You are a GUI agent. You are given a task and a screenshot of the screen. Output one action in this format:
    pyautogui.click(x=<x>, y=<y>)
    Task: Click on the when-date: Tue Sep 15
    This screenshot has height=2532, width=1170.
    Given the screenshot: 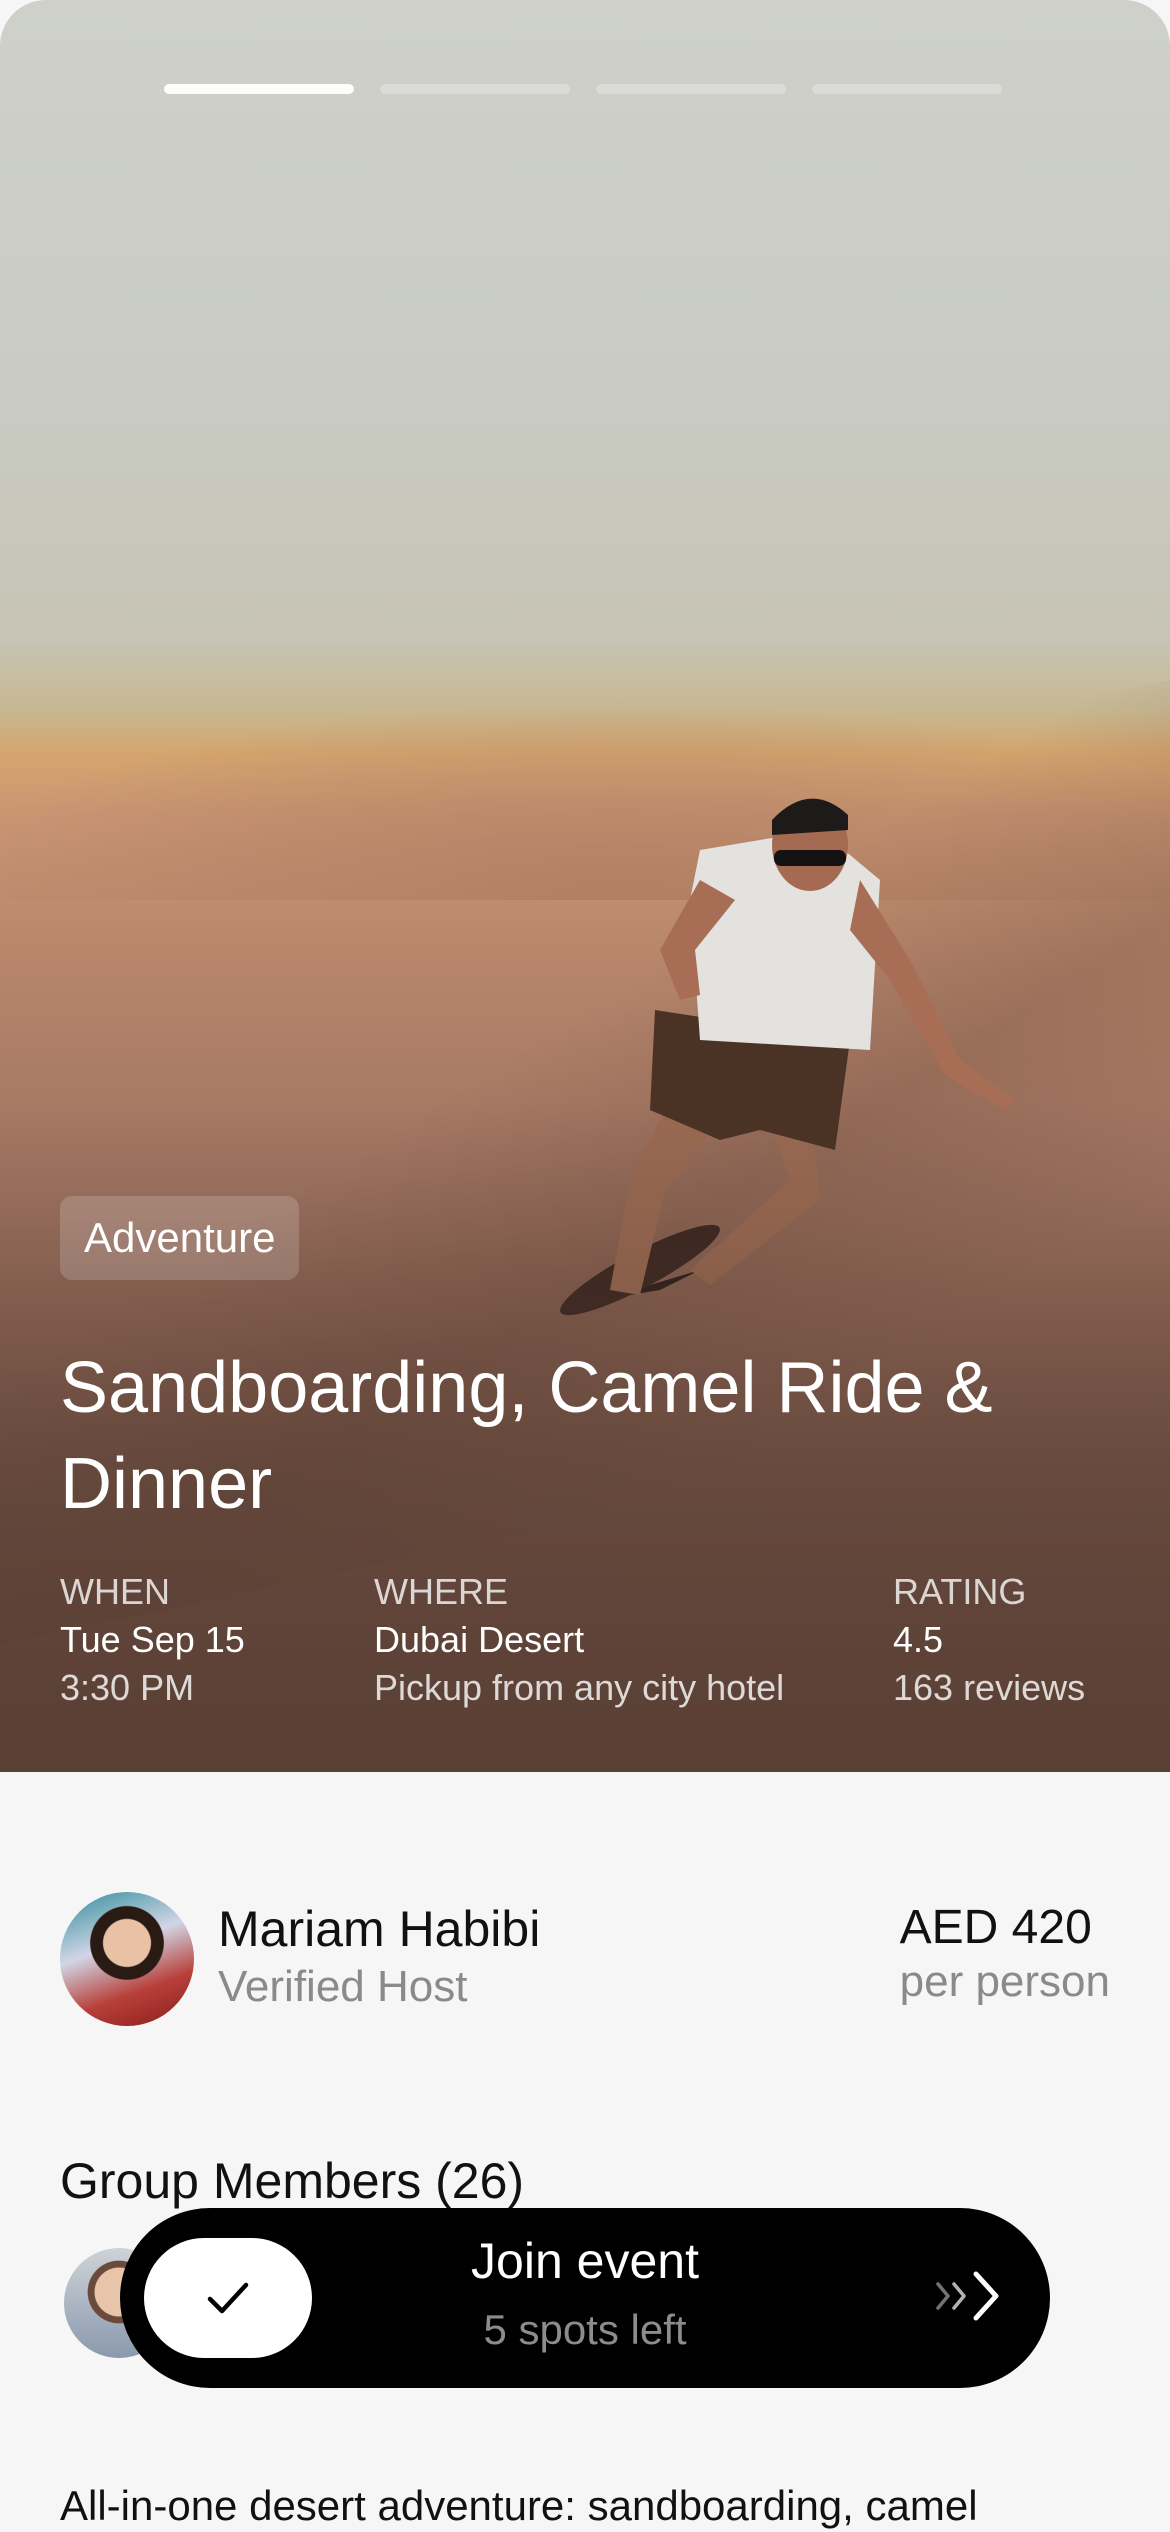 What is the action you would take?
    pyautogui.click(x=152, y=1639)
    